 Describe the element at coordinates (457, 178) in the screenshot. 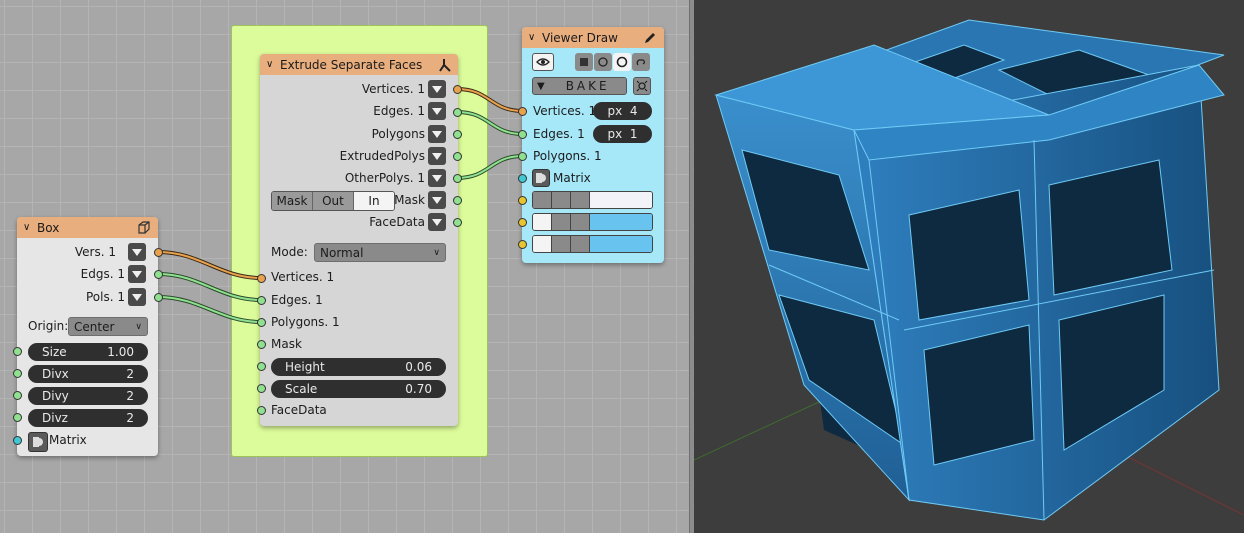

I see `socket-extrude-out-otherpolys` at that location.